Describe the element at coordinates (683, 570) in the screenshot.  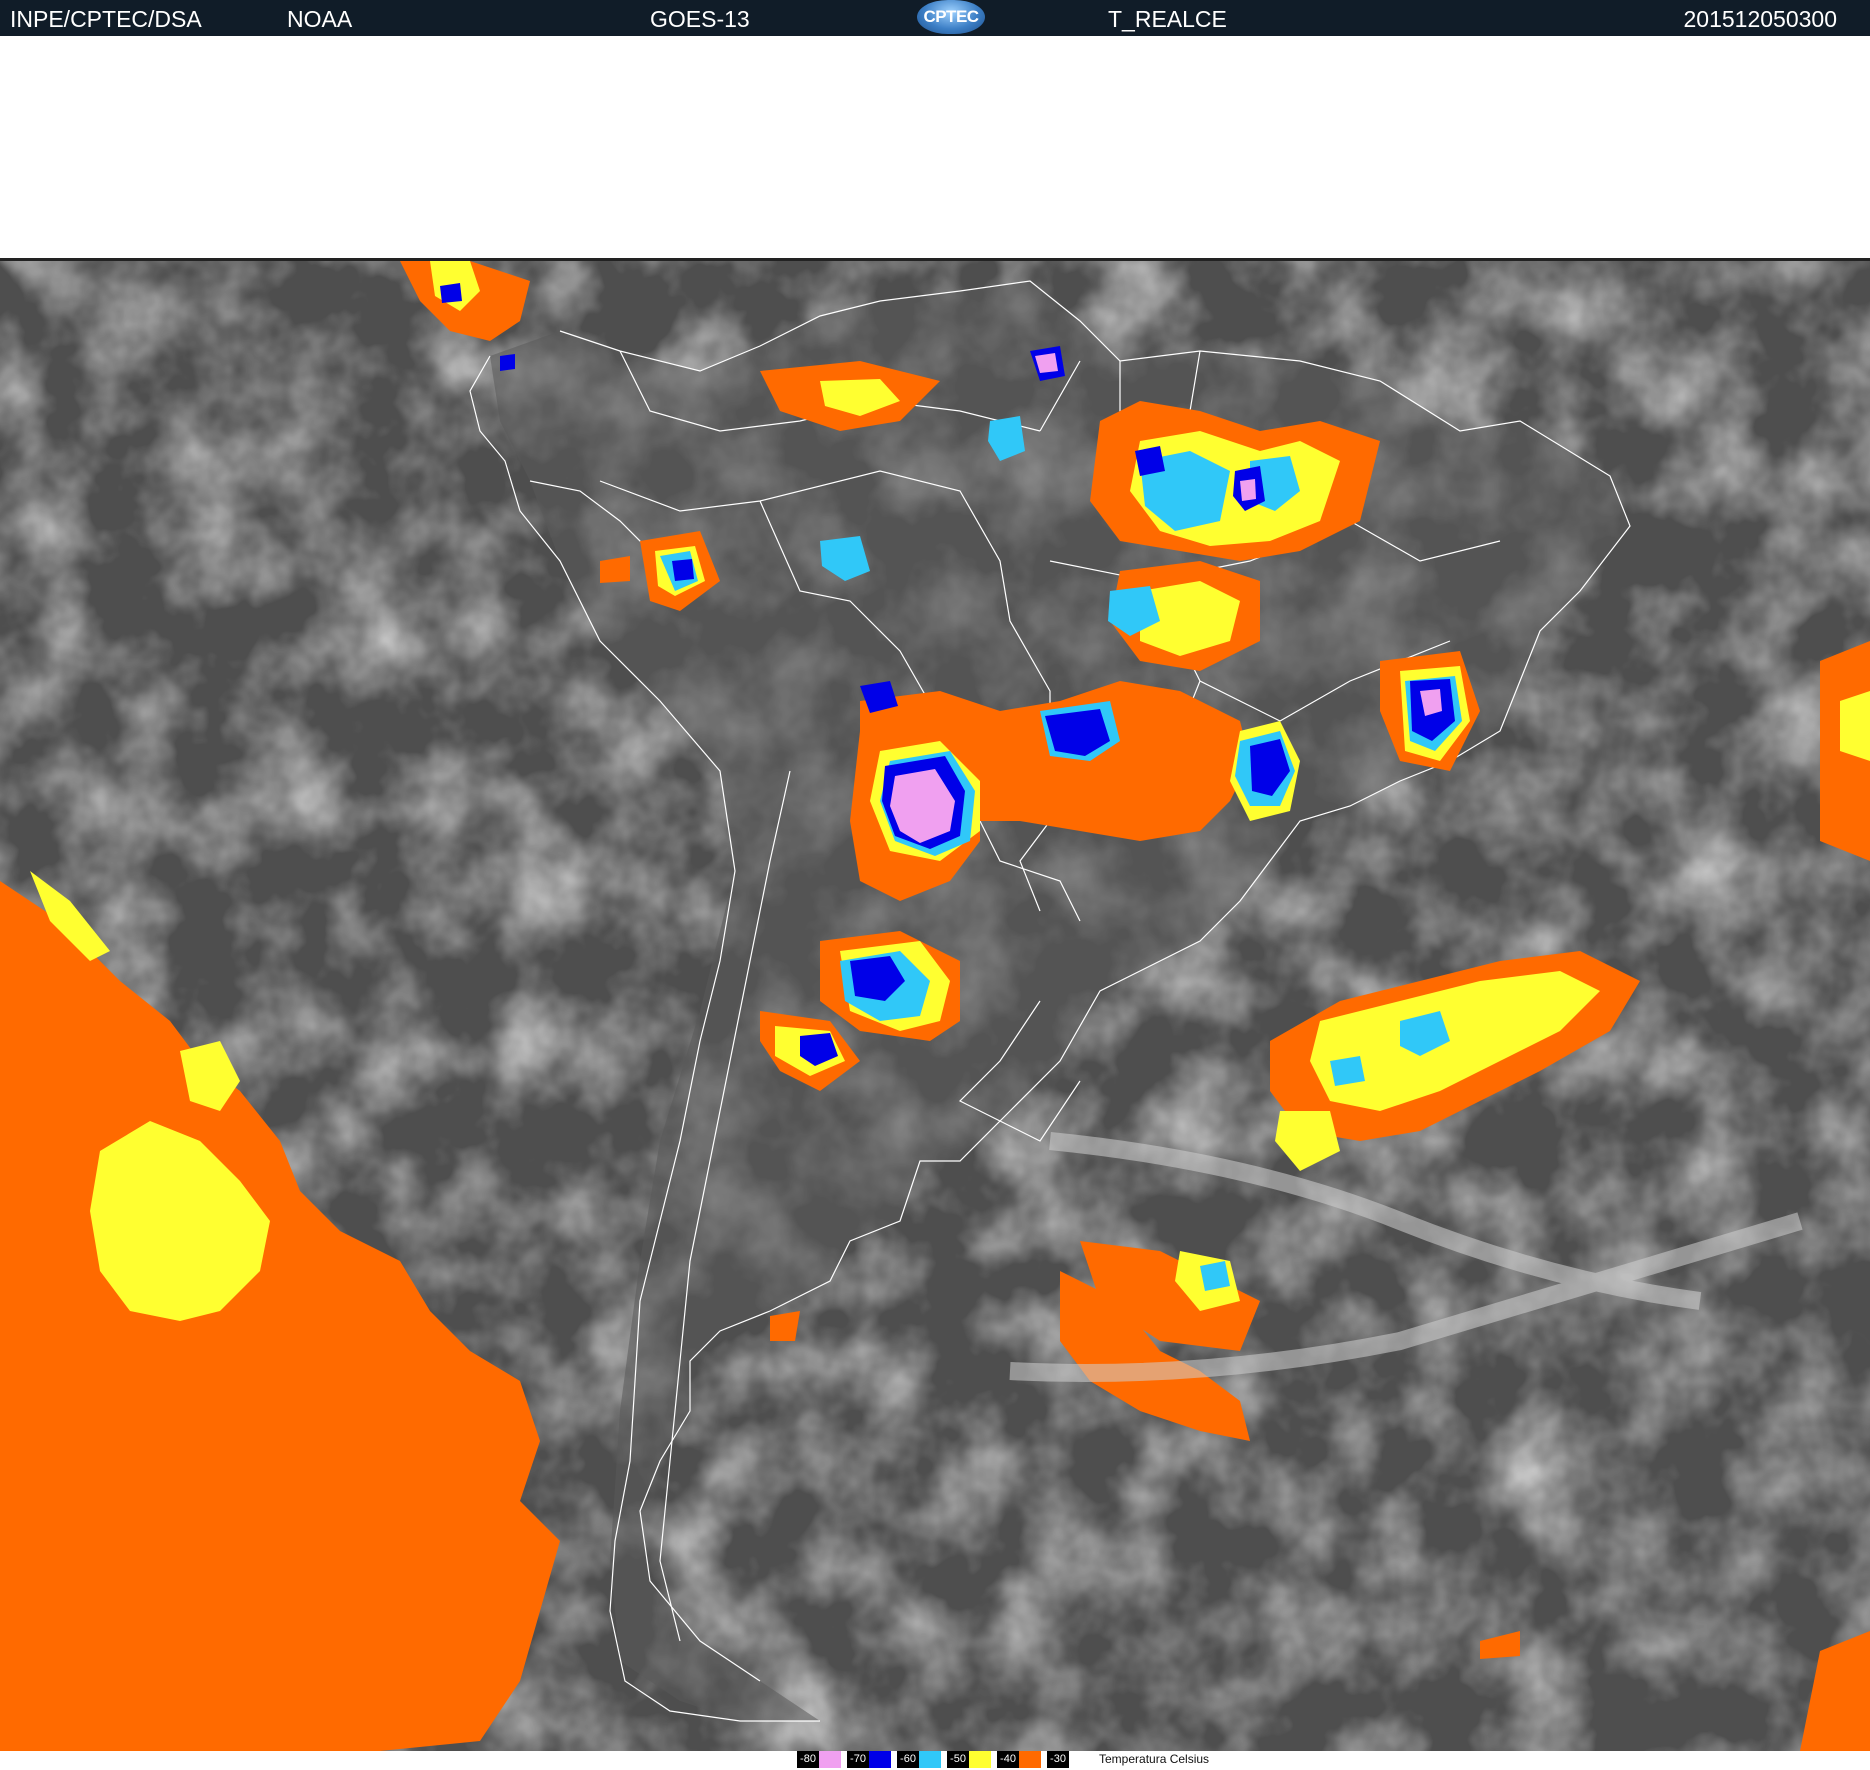
I see `blue-peru` at that location.